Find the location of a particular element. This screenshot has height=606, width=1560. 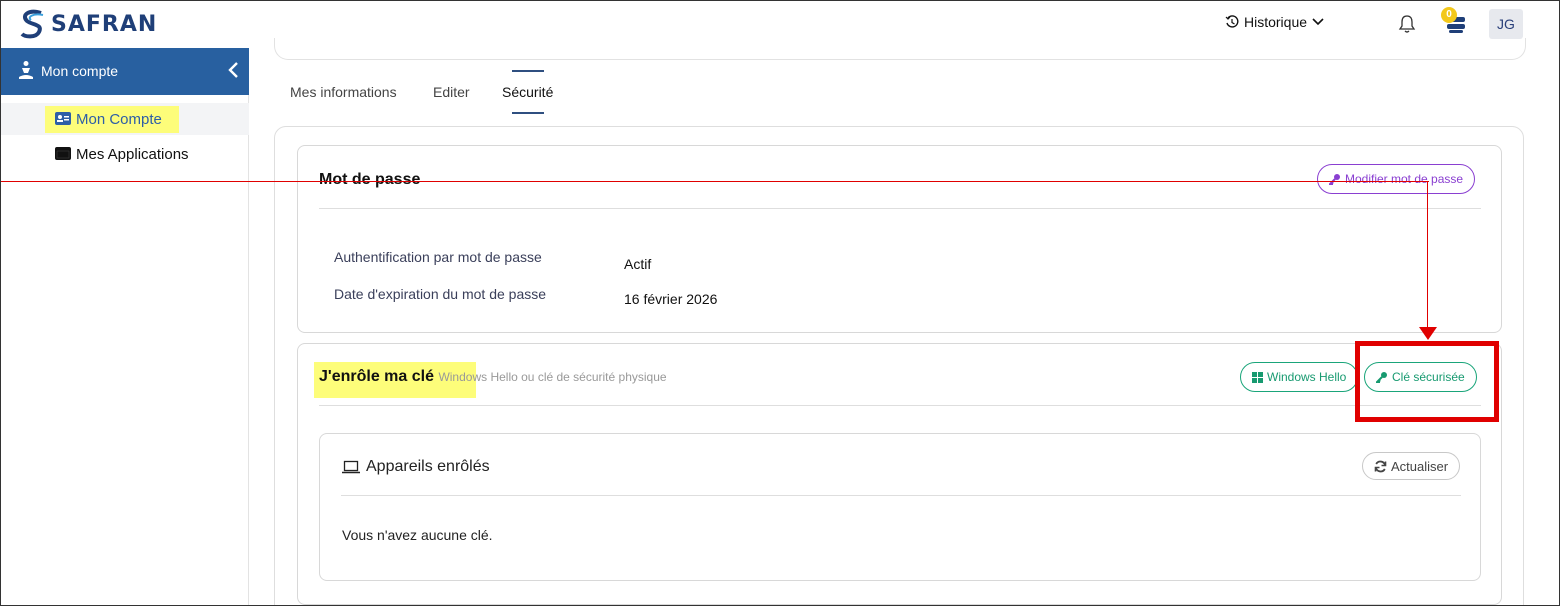

devices-title-row: Appareils enrôlés is located at coordinates (416, 467).